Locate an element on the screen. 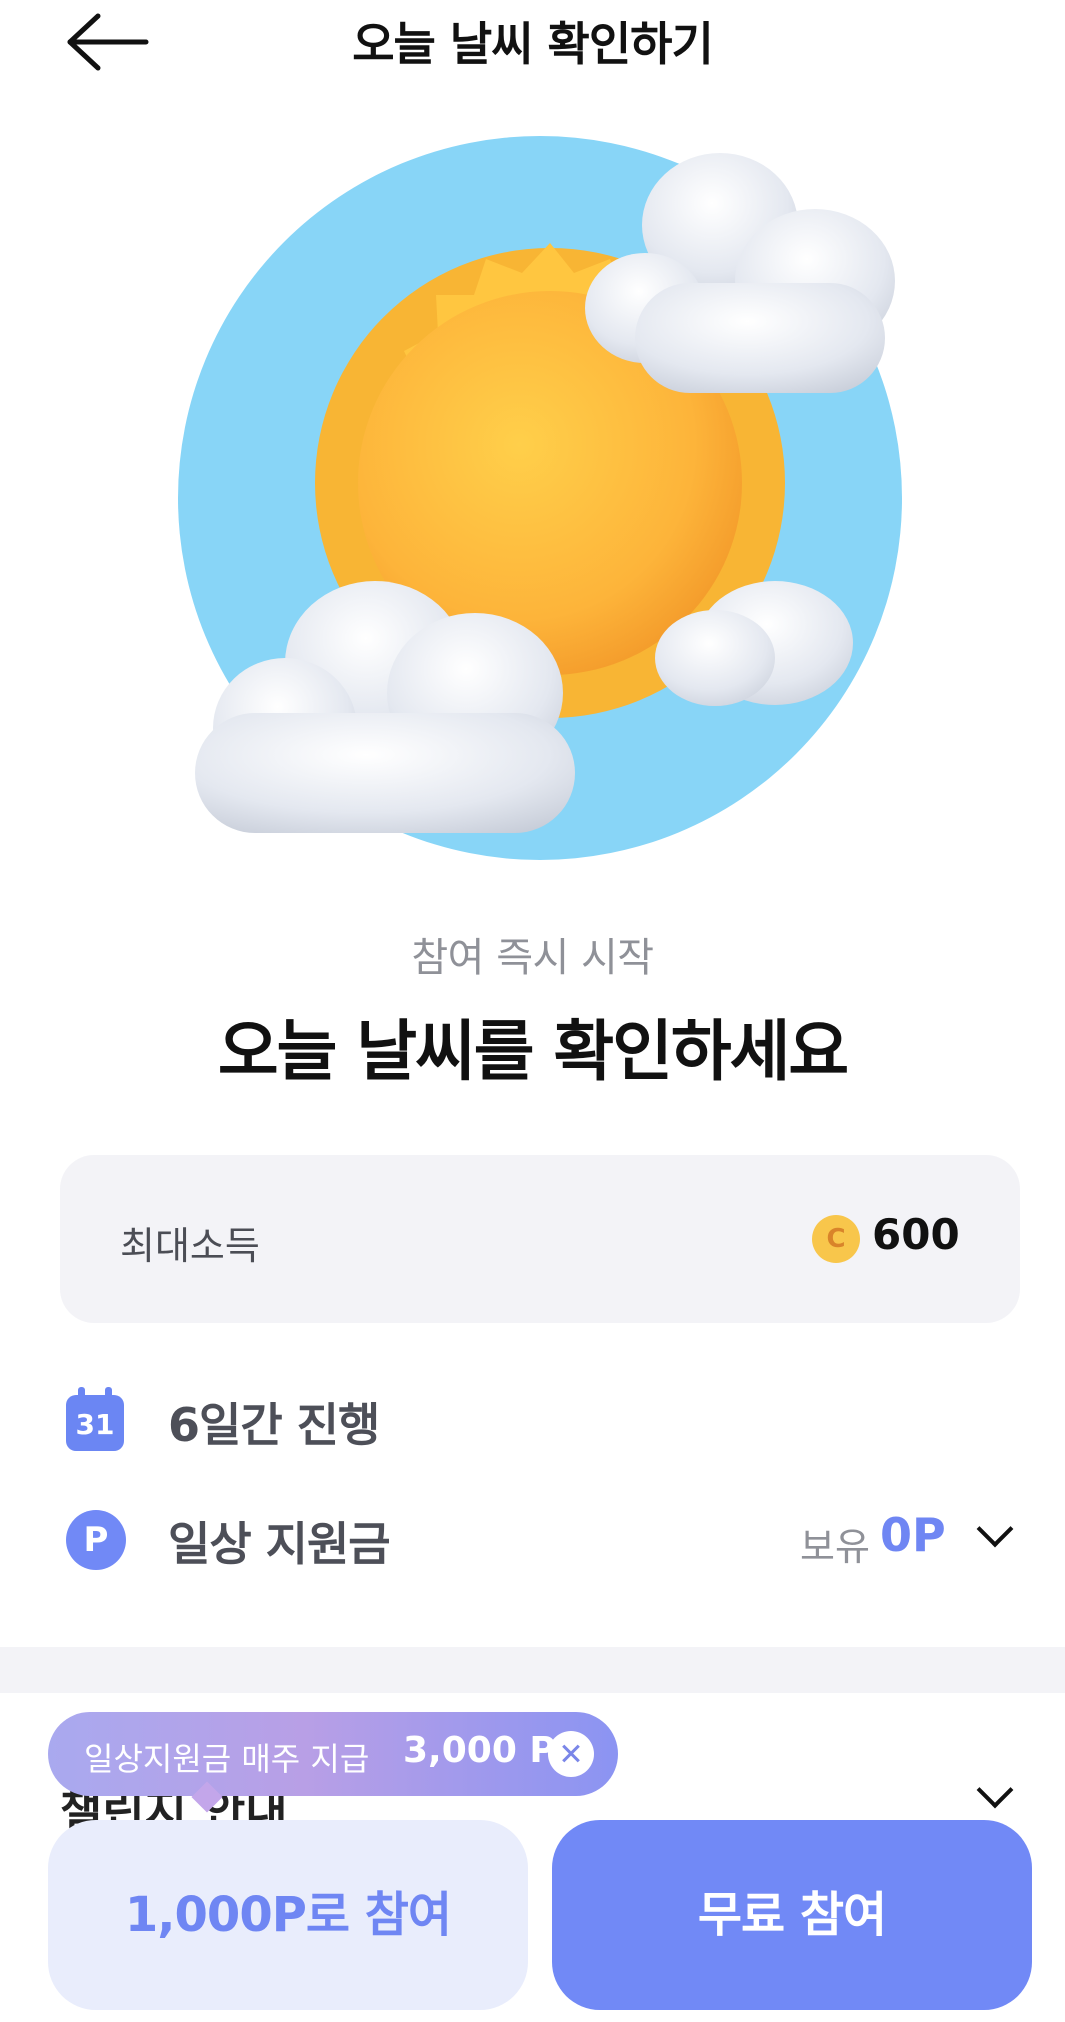 The width and height of the screenshot is (1065, 2022). tooltip-amount: 3,000 P is located at coordinates (479, 1750).